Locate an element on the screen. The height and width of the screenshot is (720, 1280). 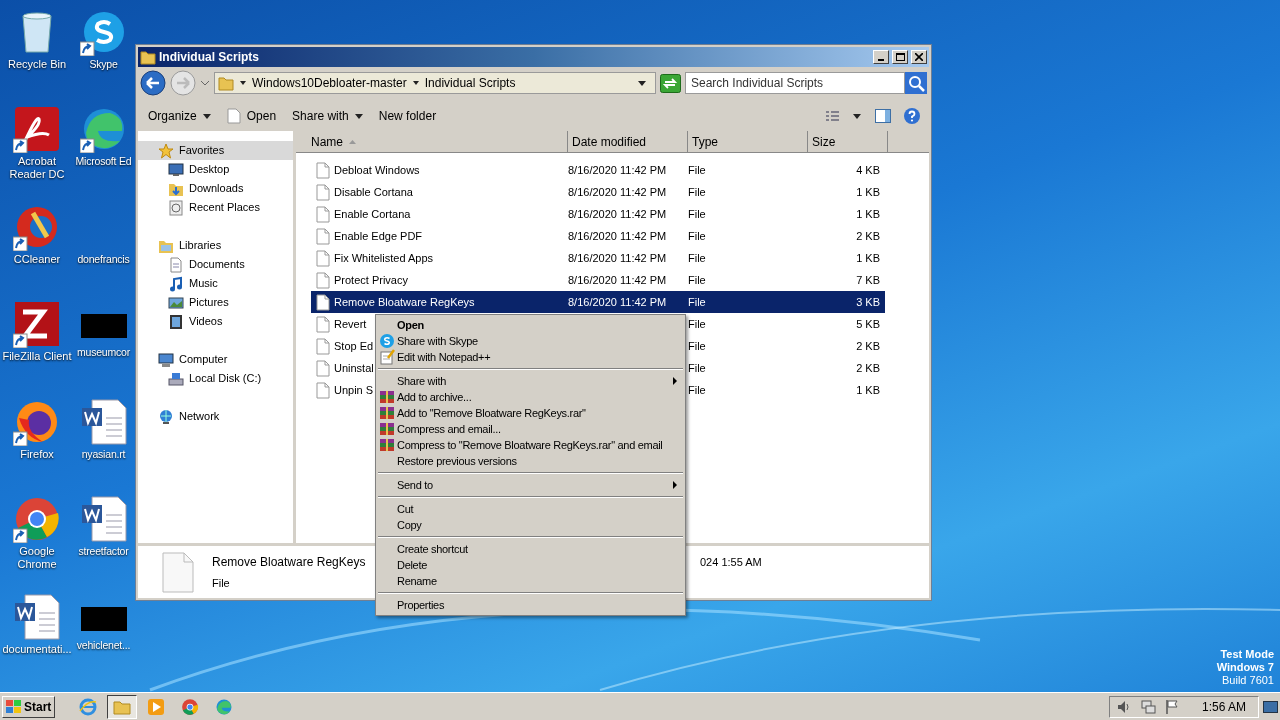
file-name: Stop Ed is located at coordinates (354, 346).